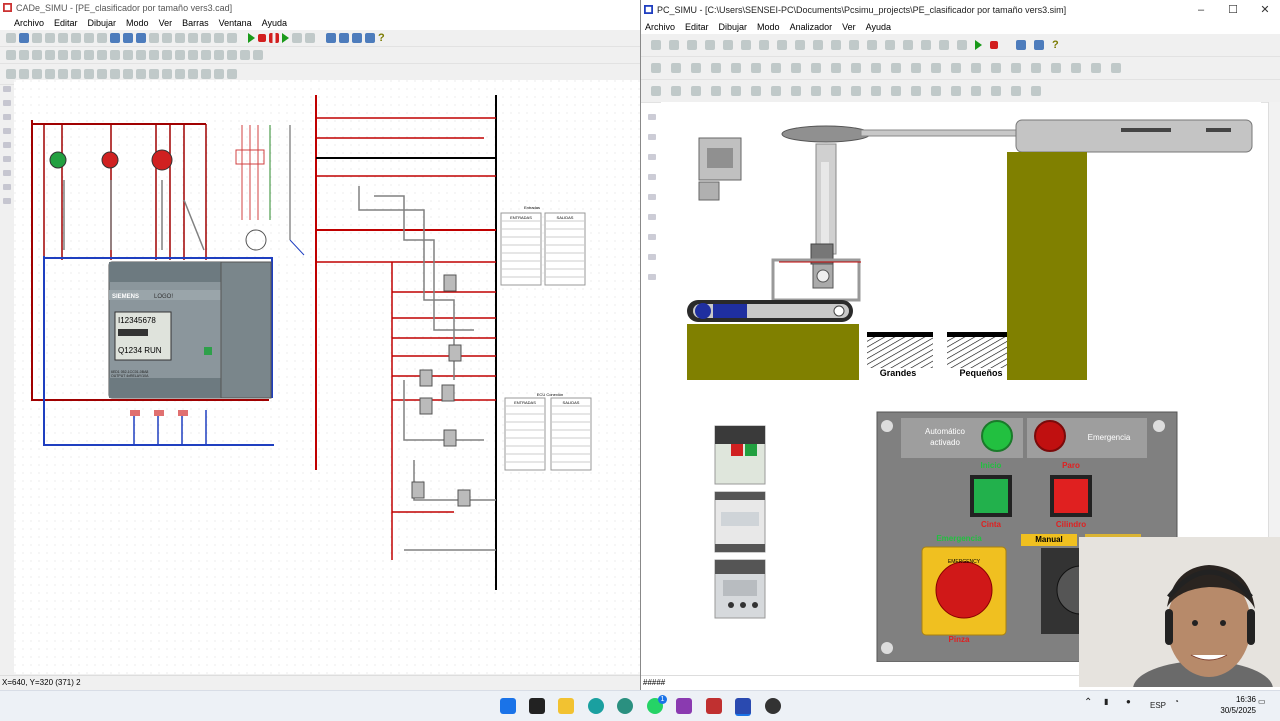 The width and height of the screenshot is (1280, 721). I want to click on emergency-stop-button, so click(964, 590).